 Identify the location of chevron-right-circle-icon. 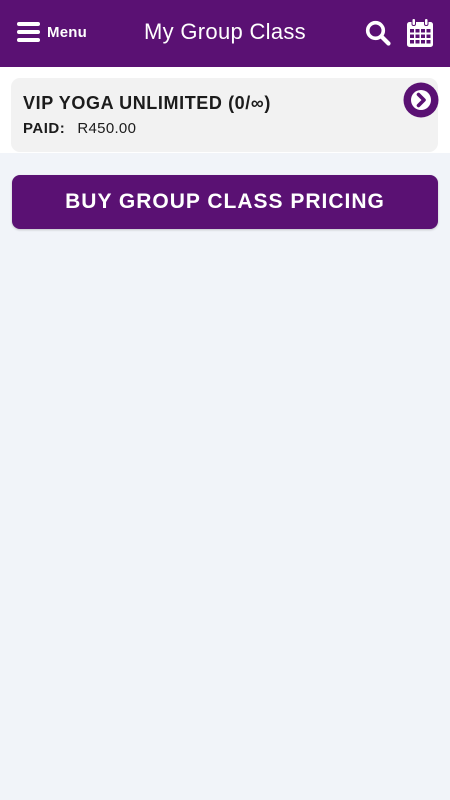
(421, 100).